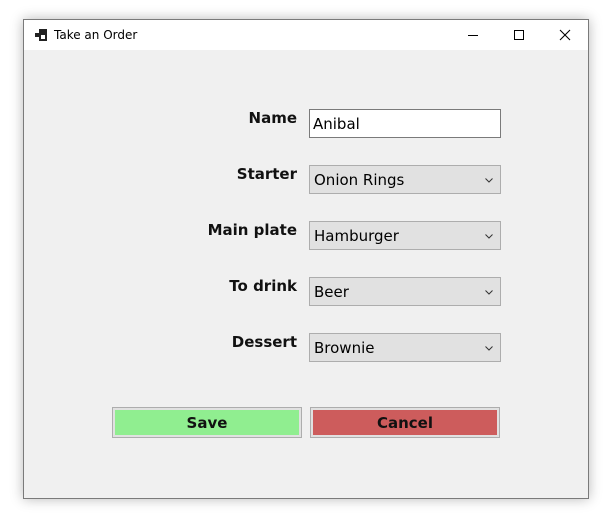 The image size is (614, 528). I want to click on minimize-button, so click(473, 35).